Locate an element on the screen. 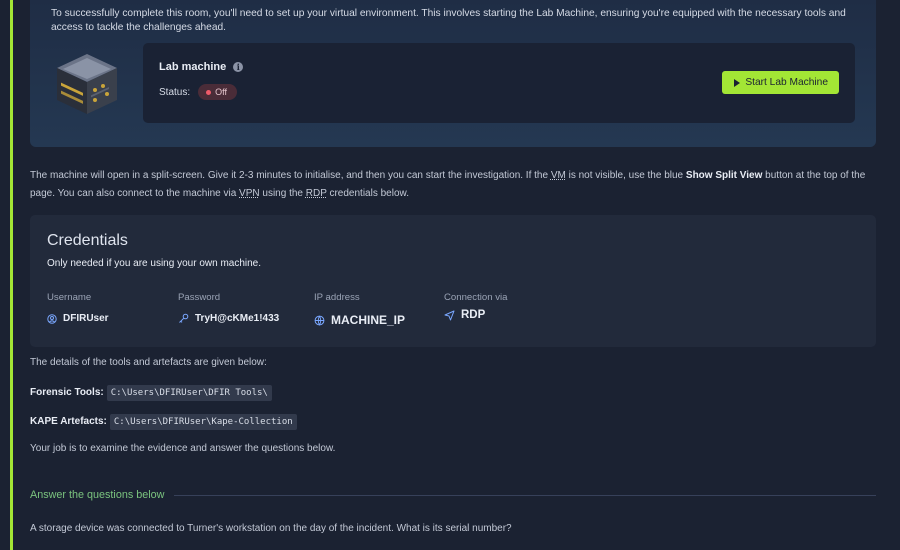  credential-value-row: RDP is located at coordinates (475, 315).